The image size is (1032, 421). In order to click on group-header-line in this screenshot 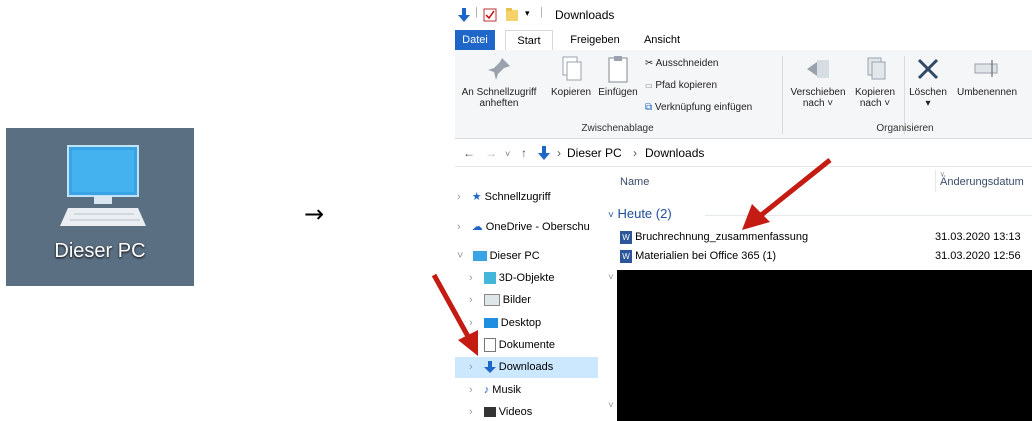, I will do `click(868, 215)`.